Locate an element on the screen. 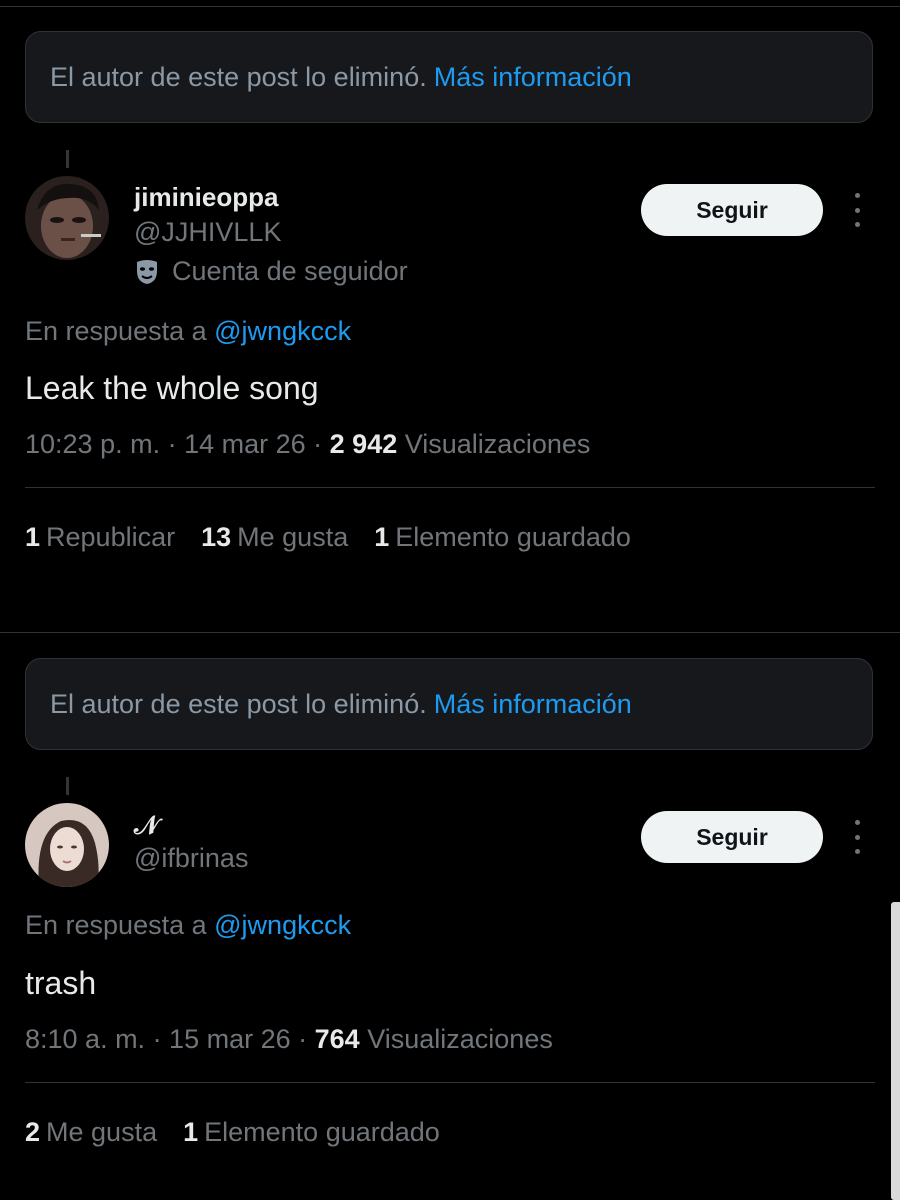 This screenshot has width=900, height=1200. post-timestamp: 8:10 a. m. · 15 mar 26 · is located at coordinates (166, 1039).